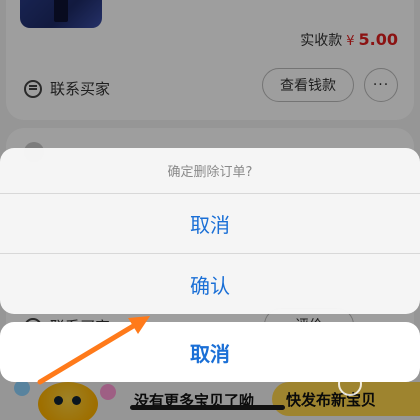 The image size is (420, 420). What do you see at coordinates (207, 407) in the screenshot?
I see `home-indicator` at bounding box center [207, 407].